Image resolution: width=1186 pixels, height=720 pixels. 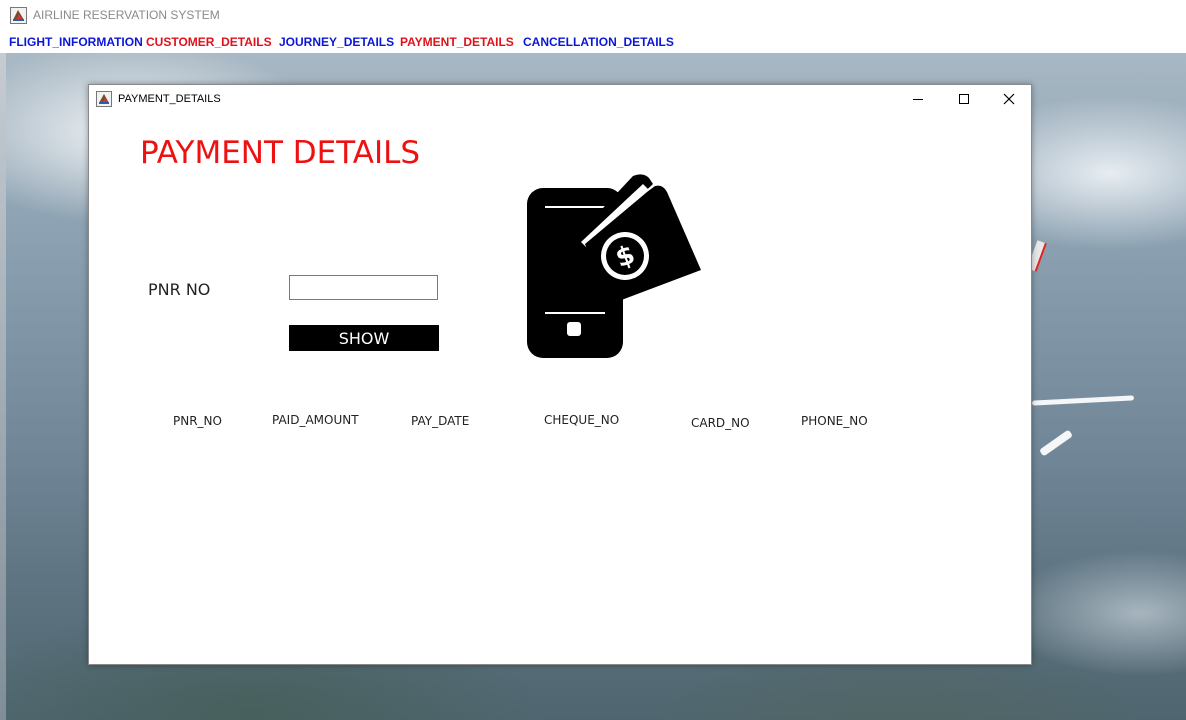 I want to click on aircraft-wing-image, so click(x=1083, y=400).